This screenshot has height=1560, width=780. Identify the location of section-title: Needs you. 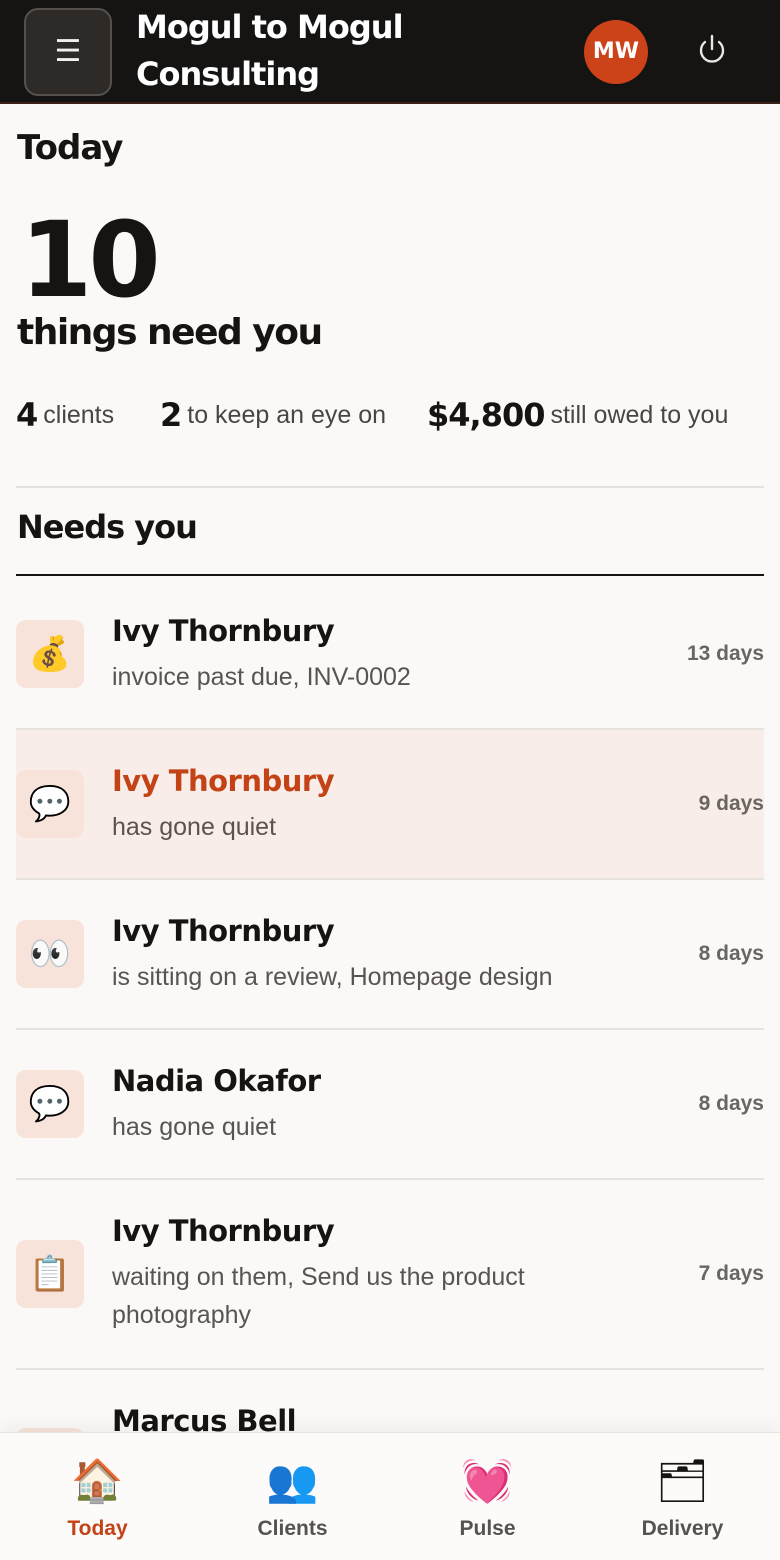
(107, 527).